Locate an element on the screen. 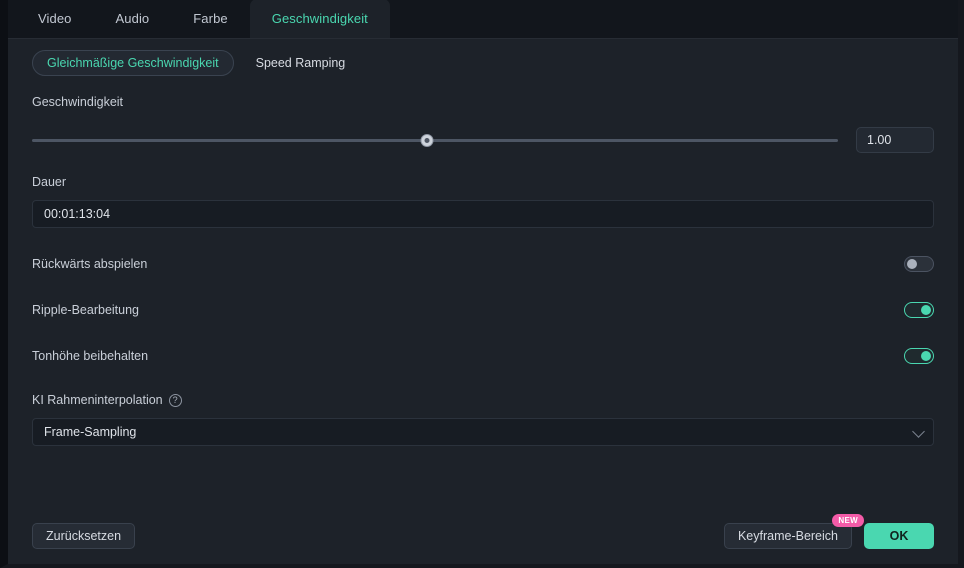 The height and width of the screenshot is (568, 964). toggle-row-pitch: Tonhöhe beibehalten is located at coordinates (483, 356).